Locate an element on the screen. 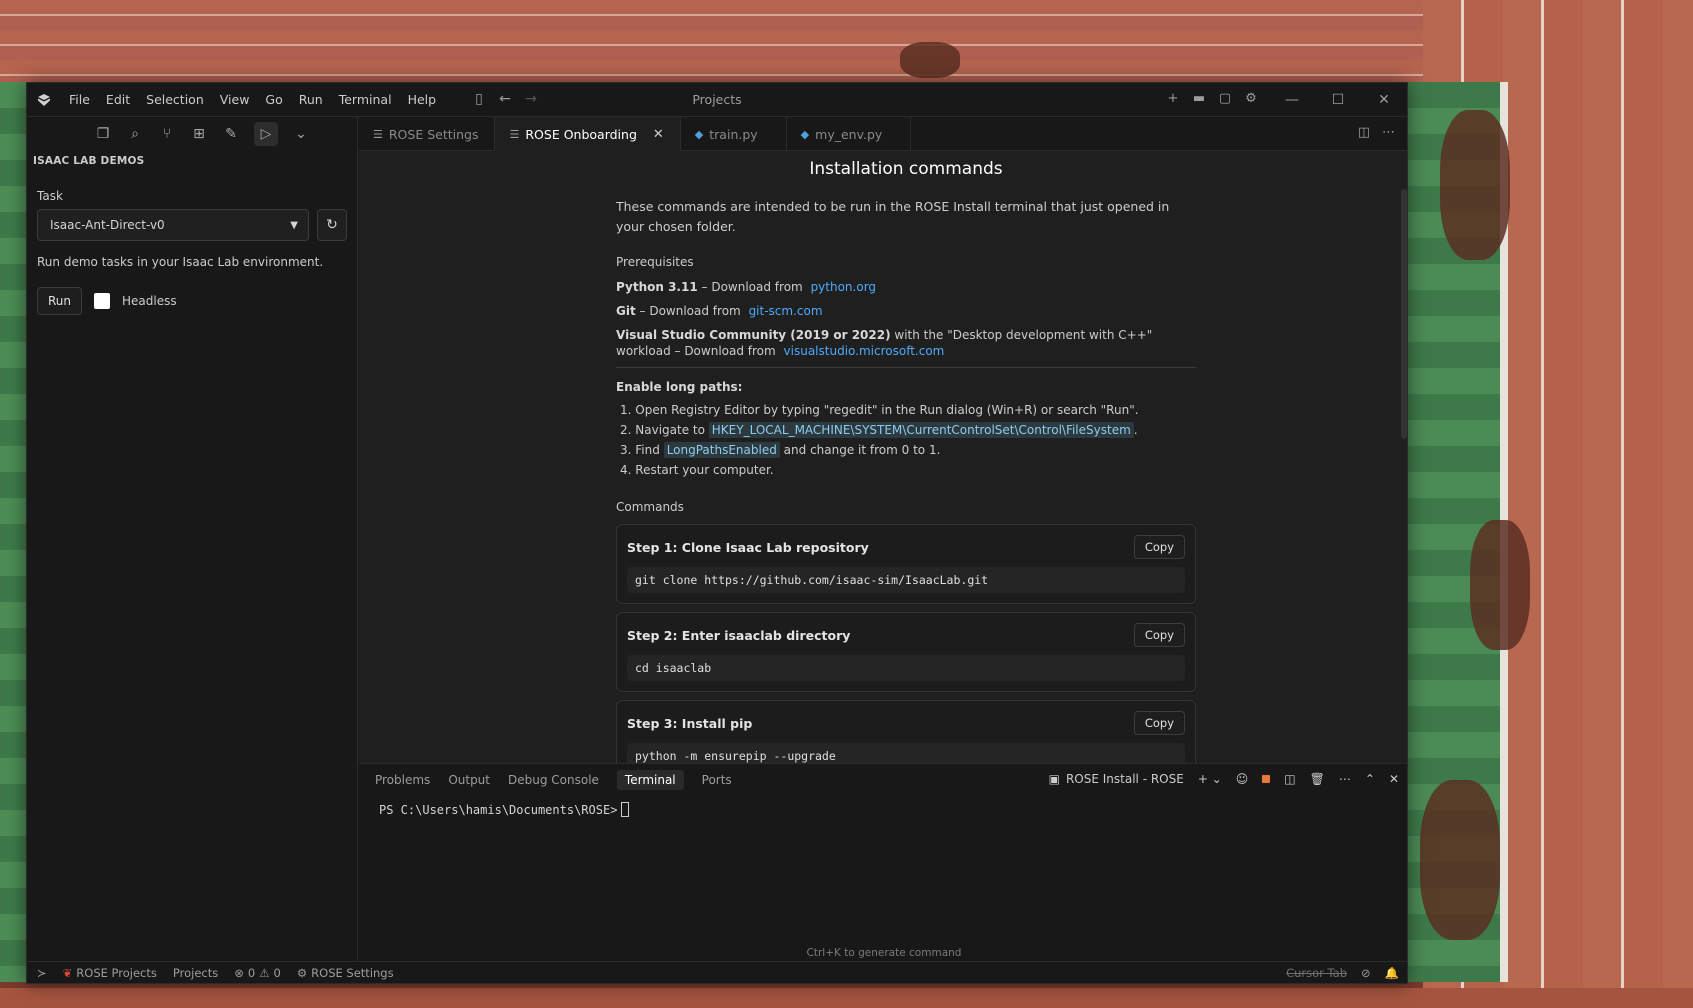 Image resolution: width=1693 pixels, height=1008 pixels. minimize-icon: — is located at coordinates (1292, 100).